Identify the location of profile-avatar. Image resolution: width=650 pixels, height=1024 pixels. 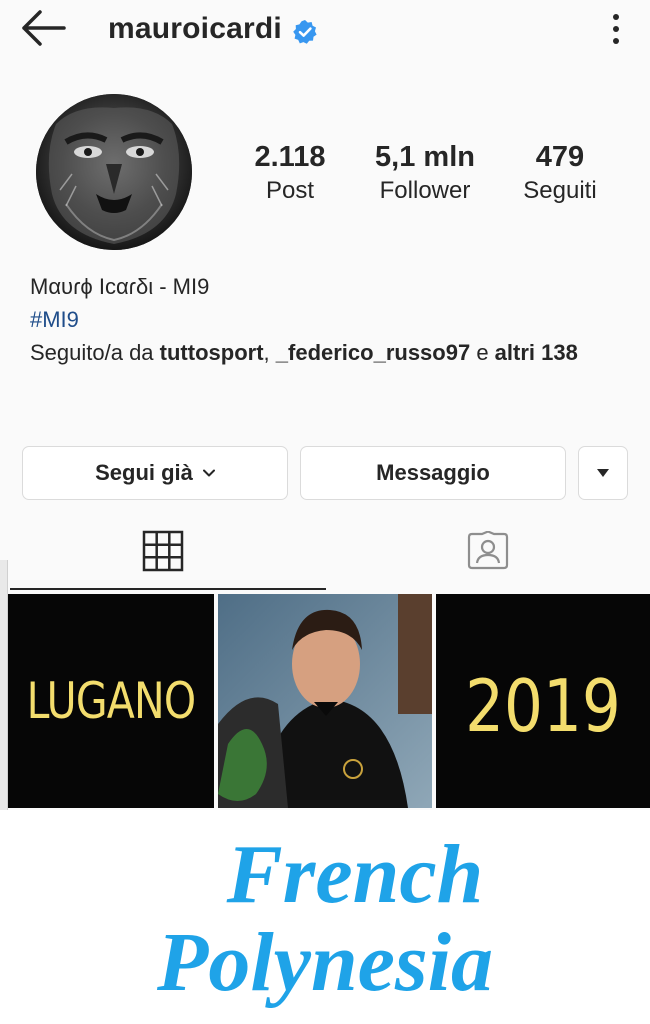
(114, 172).